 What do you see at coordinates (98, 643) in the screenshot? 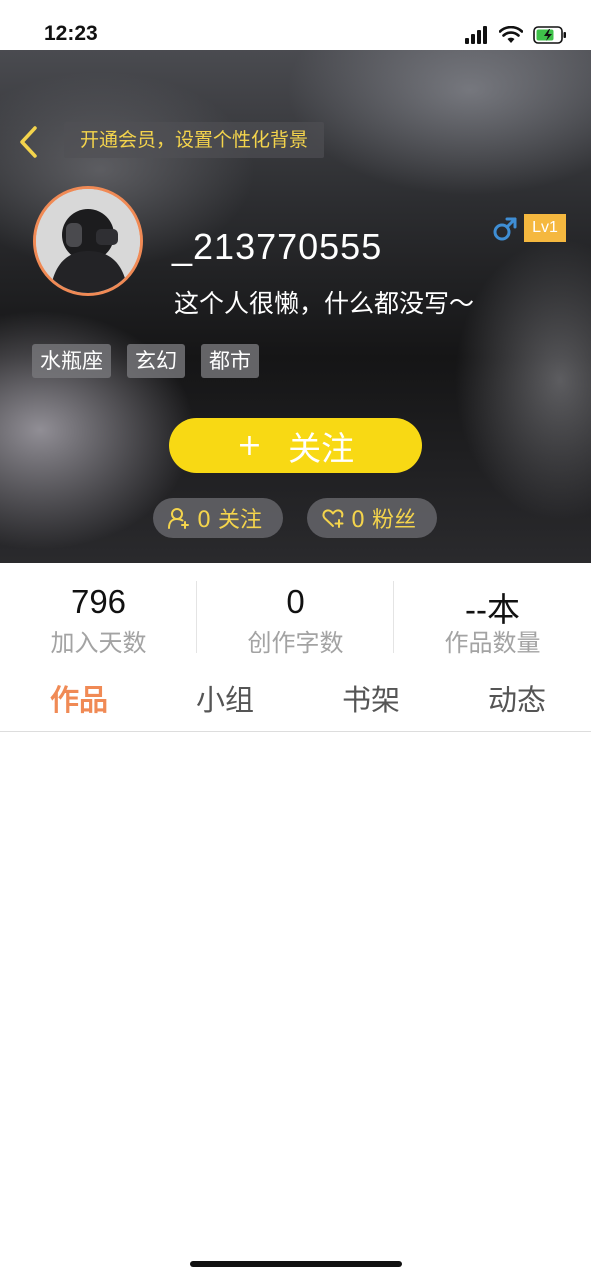
I see `stat-label: 加入天数` at bounding box center [98, 643].